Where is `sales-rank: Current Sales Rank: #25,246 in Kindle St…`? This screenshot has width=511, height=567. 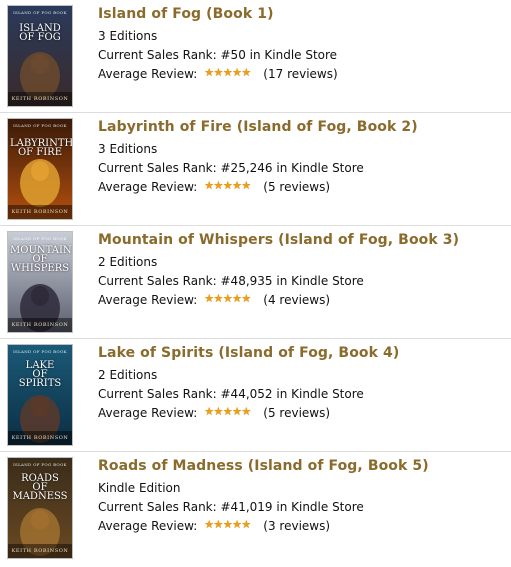
sales-rank: Current Sales Rank: #25,246 in Kindle St… is located at coordinates (231, 168).